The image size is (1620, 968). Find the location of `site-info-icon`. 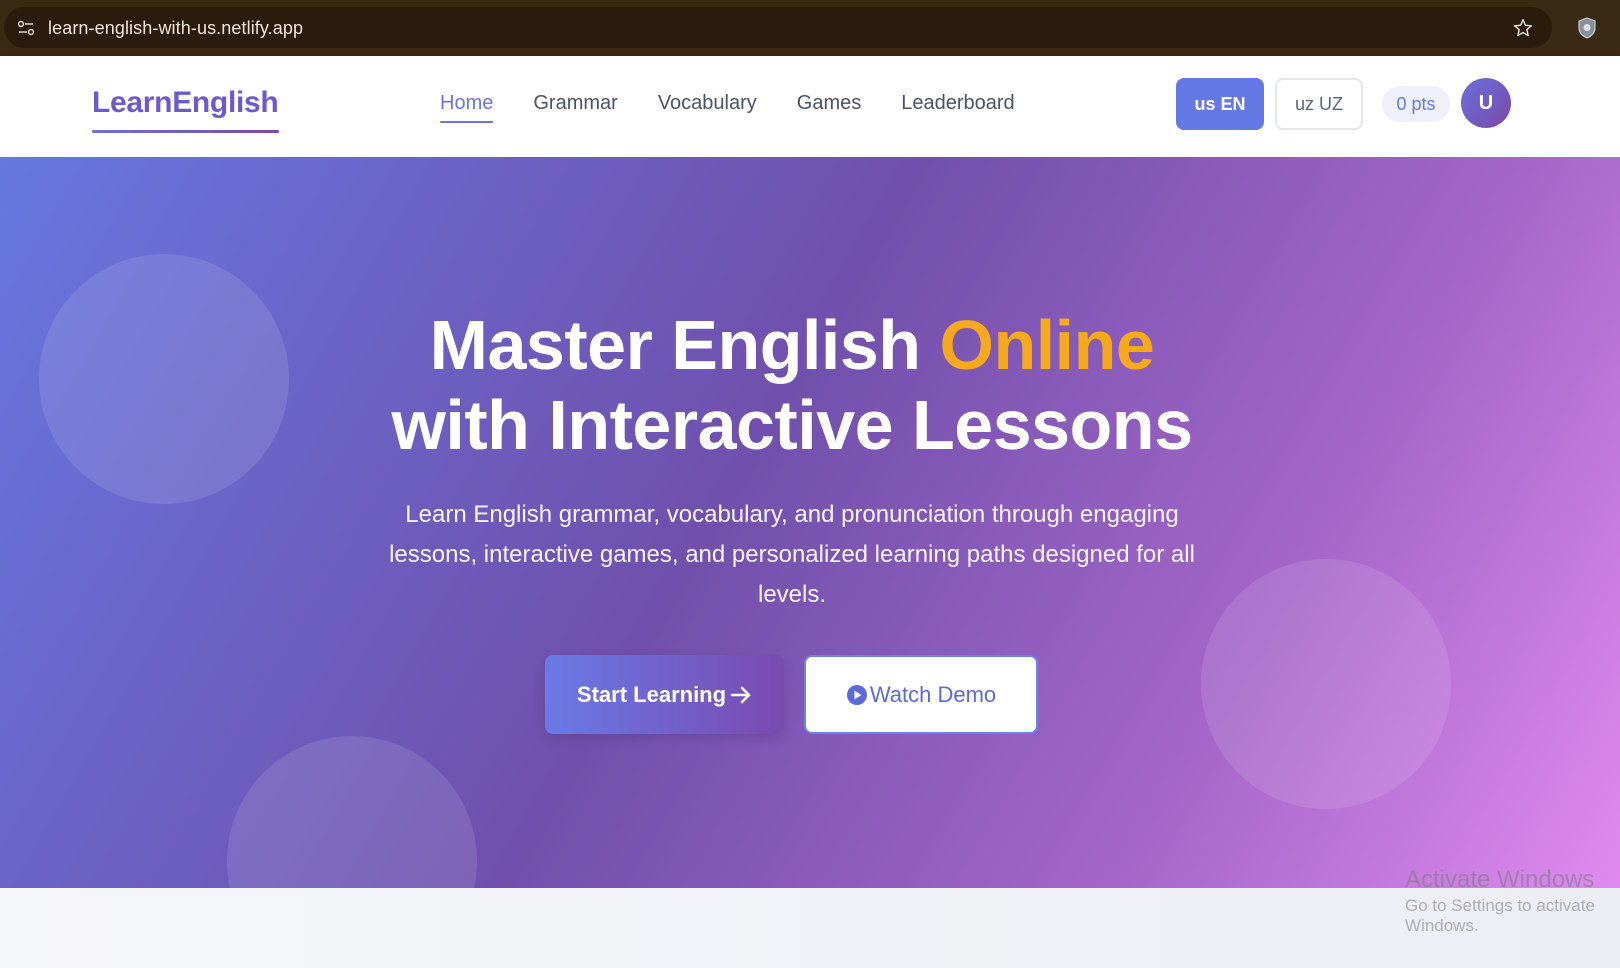

site-info-icon is located at coordinates (26, 28).